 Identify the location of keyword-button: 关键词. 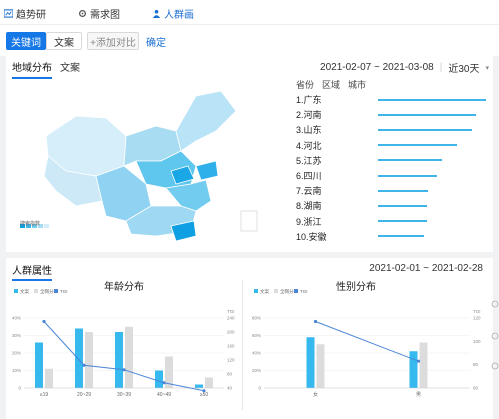
(26, 41).